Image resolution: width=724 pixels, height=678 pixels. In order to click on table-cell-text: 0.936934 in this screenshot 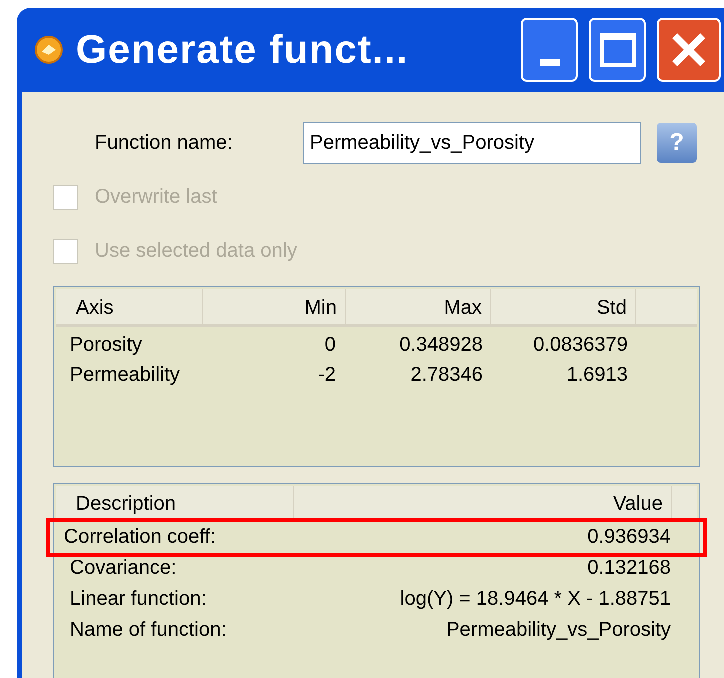, I will do `click(629, 537)`.